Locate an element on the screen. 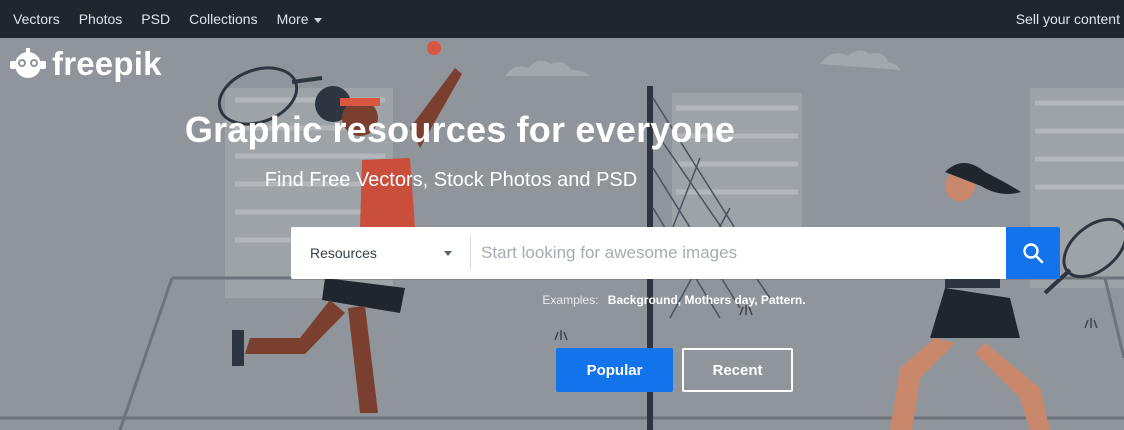 This screenshot has height=430, width=1124. nav-vectors: Vectors is located at coordinates (36, 19).